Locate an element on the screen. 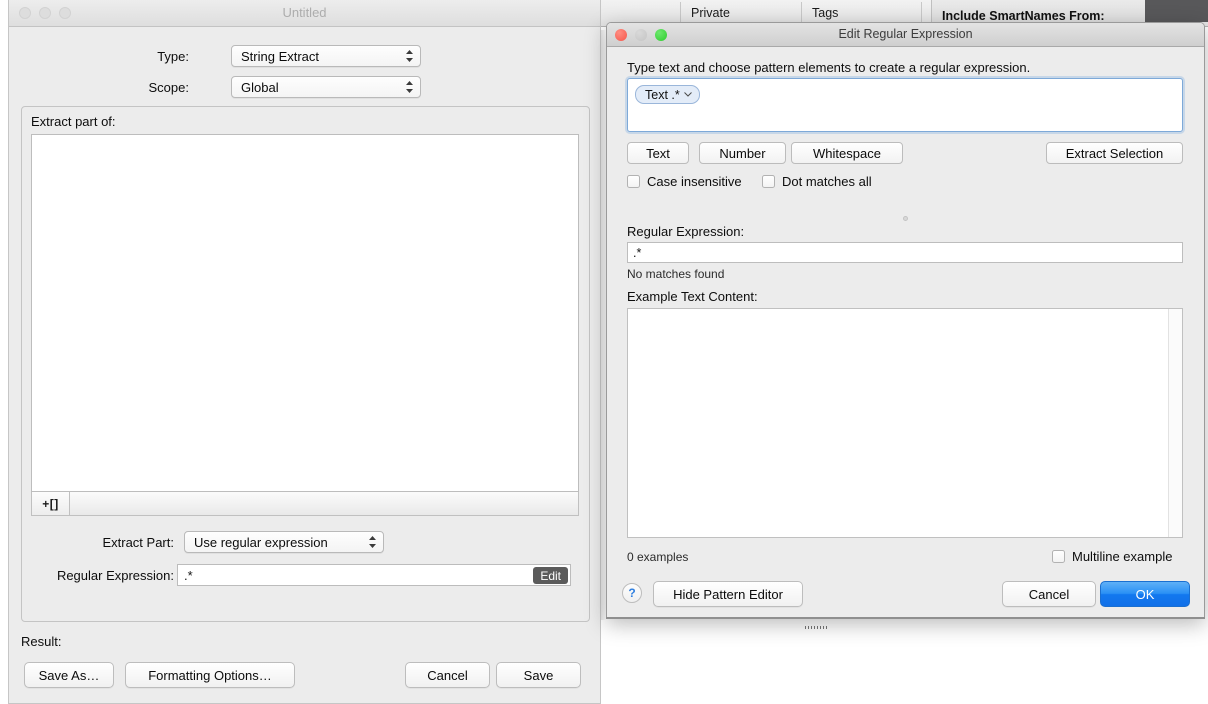 This screenshot has height=704, width=1208. pattern-token-label: Text .* is located at coordinates (662, 94).